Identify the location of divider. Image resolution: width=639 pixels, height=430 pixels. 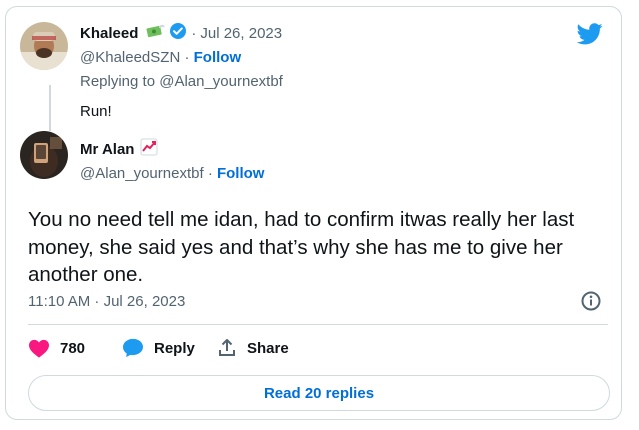
(318, 324).